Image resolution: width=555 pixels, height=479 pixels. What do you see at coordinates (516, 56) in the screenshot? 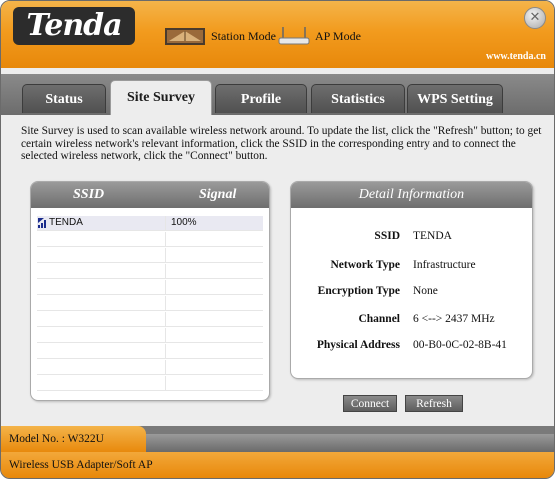
I see `website-link: www.tenda.cn` at bounding box center [516, 56].